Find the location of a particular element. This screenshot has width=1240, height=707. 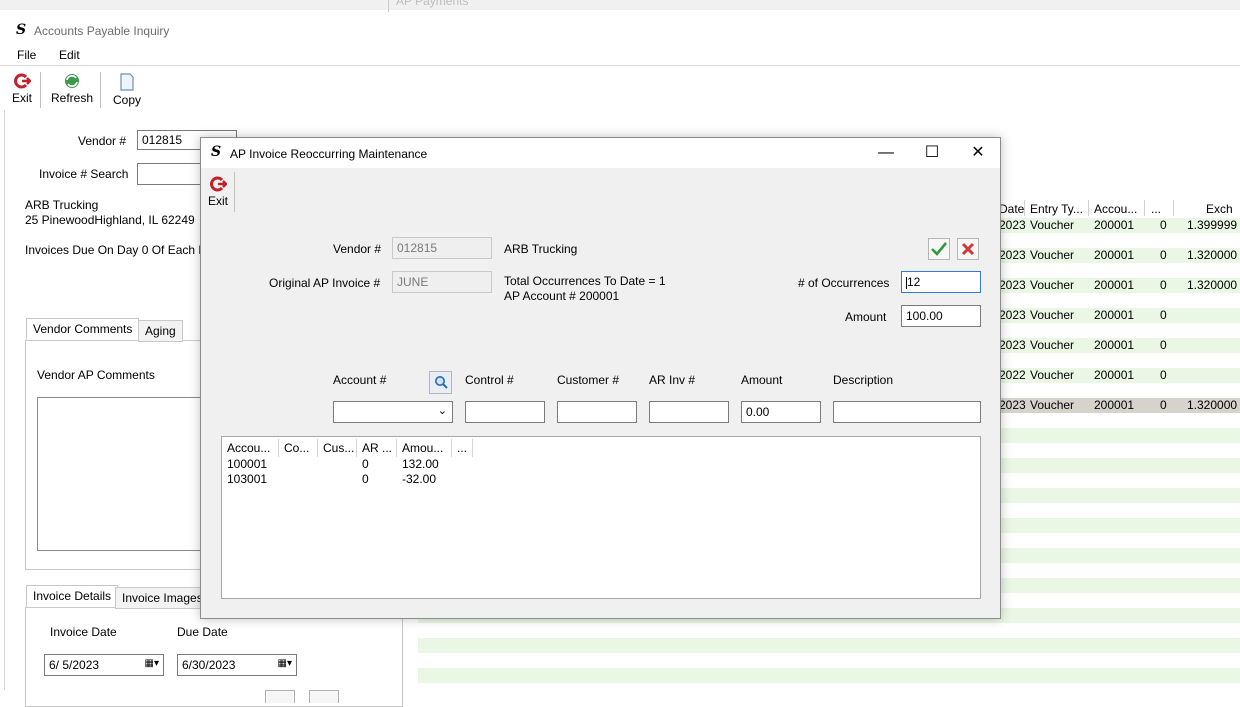

maximize-icon: ☐ is located at coordinates (932, 152).